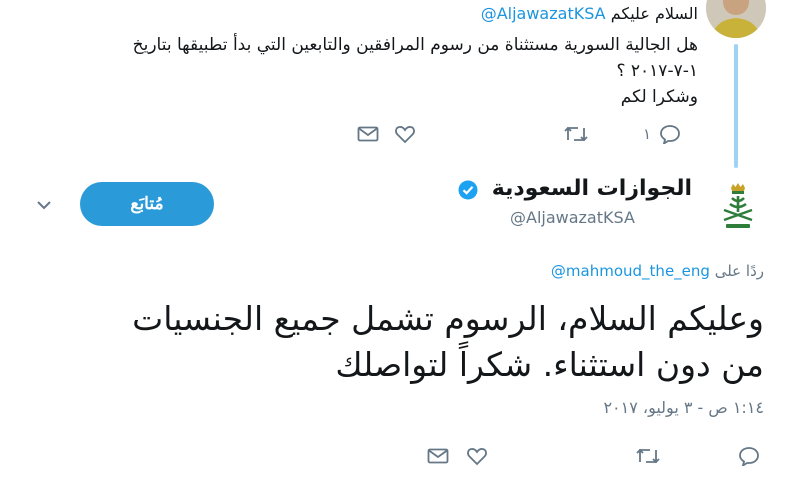 The image size is (800, 492). I want to click on reply-action-retweet, so click(576, 134).